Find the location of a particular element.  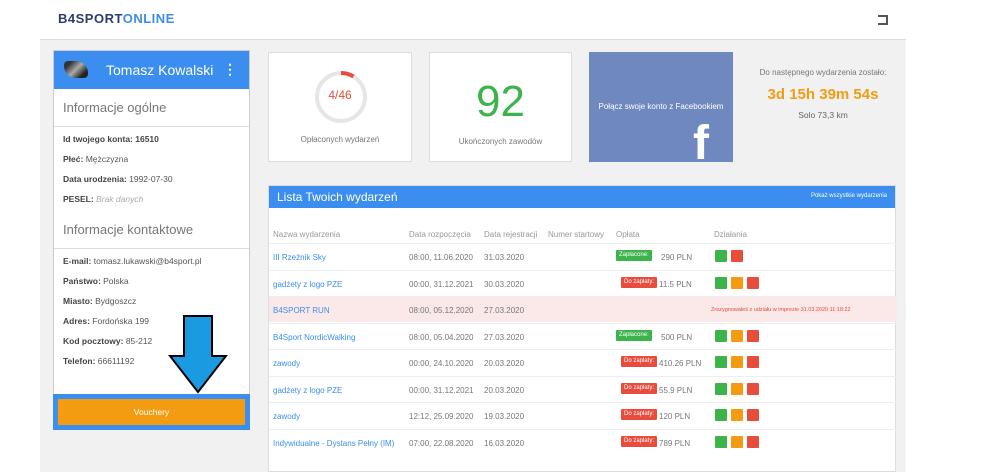

payment-amount: 410.26 PLN is located at coordinates (680, 363).